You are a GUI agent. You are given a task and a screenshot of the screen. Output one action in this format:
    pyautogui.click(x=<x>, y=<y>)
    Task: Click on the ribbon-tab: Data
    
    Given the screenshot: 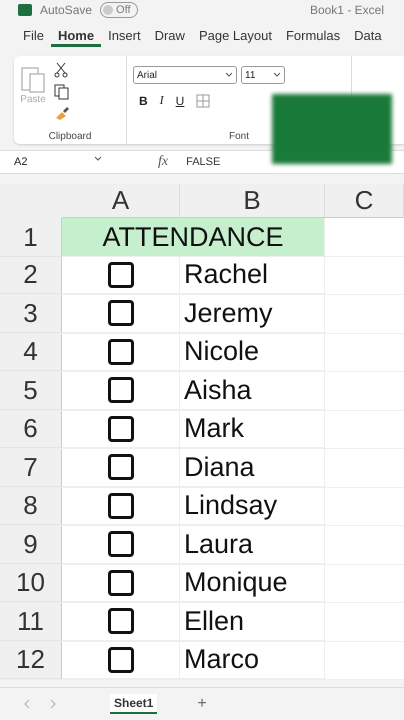 What is the action you would take?
    pyautogui.click(x=368, y=35)
    